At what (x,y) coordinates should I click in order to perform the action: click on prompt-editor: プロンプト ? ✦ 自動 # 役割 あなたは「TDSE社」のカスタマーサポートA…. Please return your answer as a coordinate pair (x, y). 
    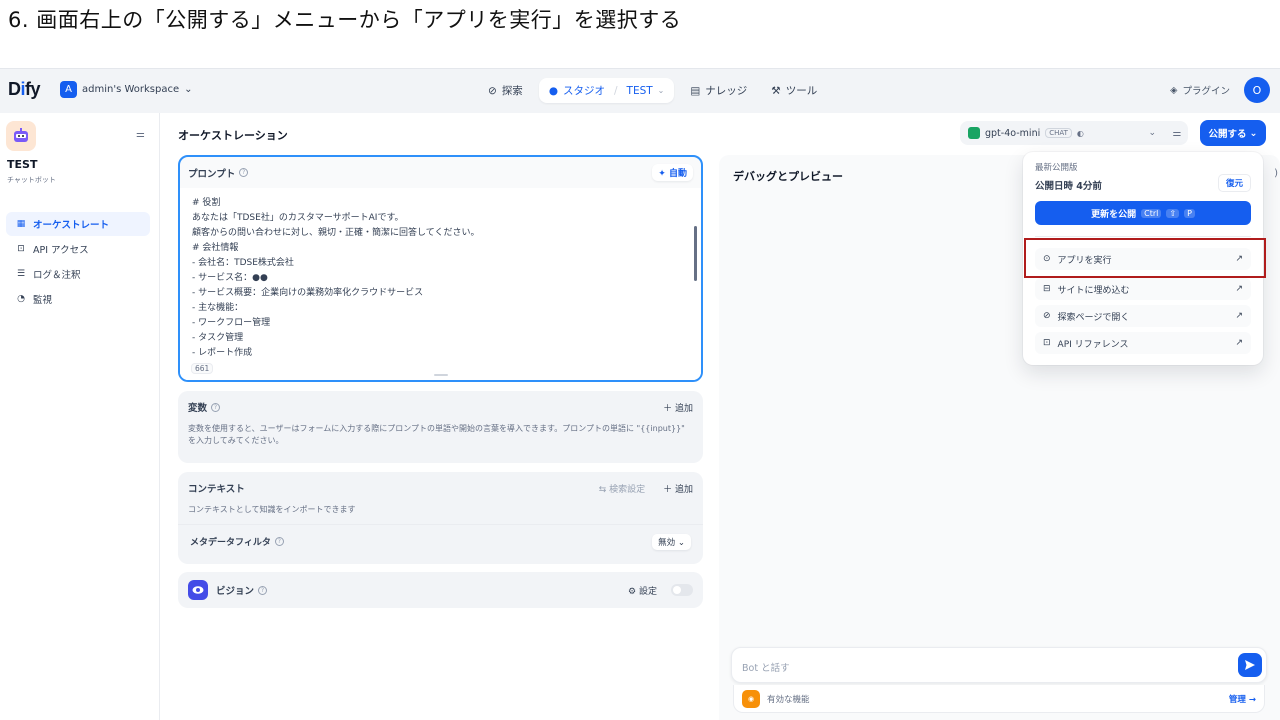
    Looking at the image, I should click on (440, 268).